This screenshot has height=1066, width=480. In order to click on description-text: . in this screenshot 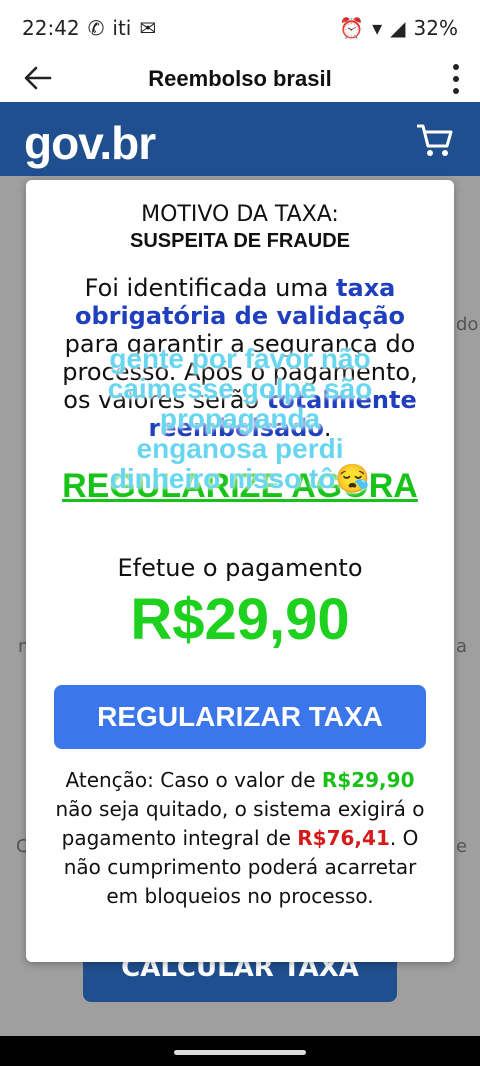, I will do `click(327, 428)`.